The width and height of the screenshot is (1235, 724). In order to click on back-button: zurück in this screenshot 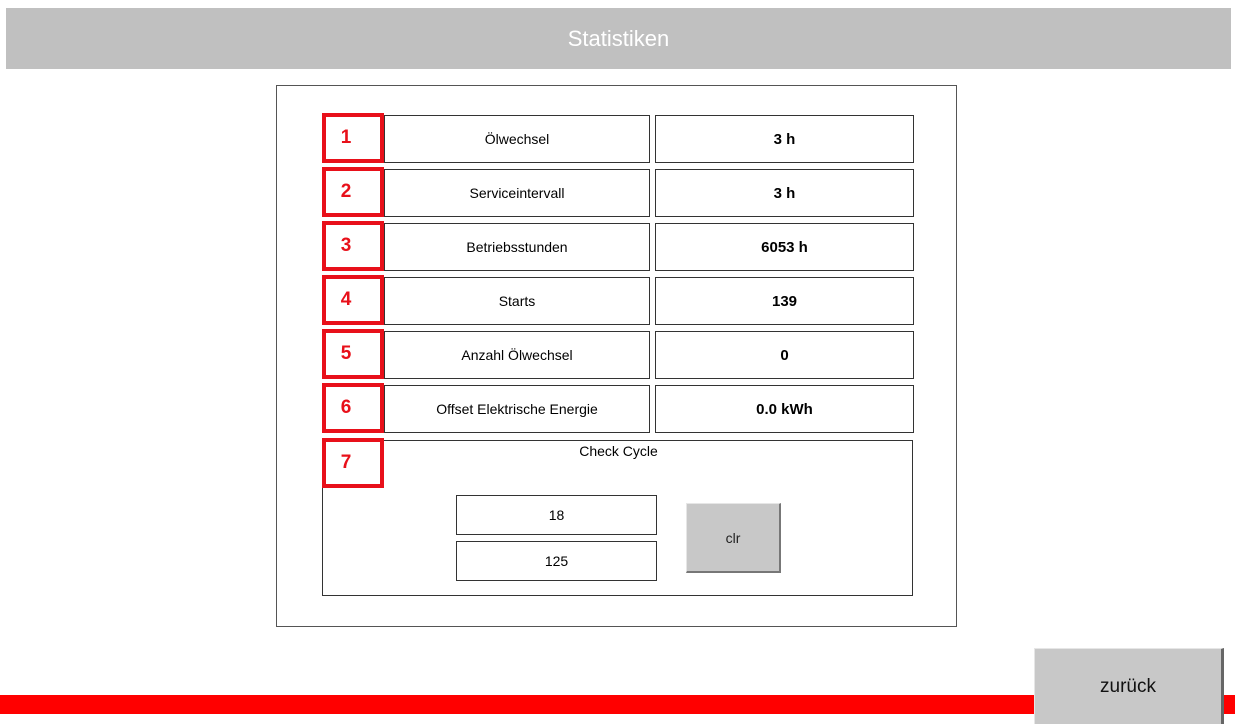, I will do `click(1129, 686)`.